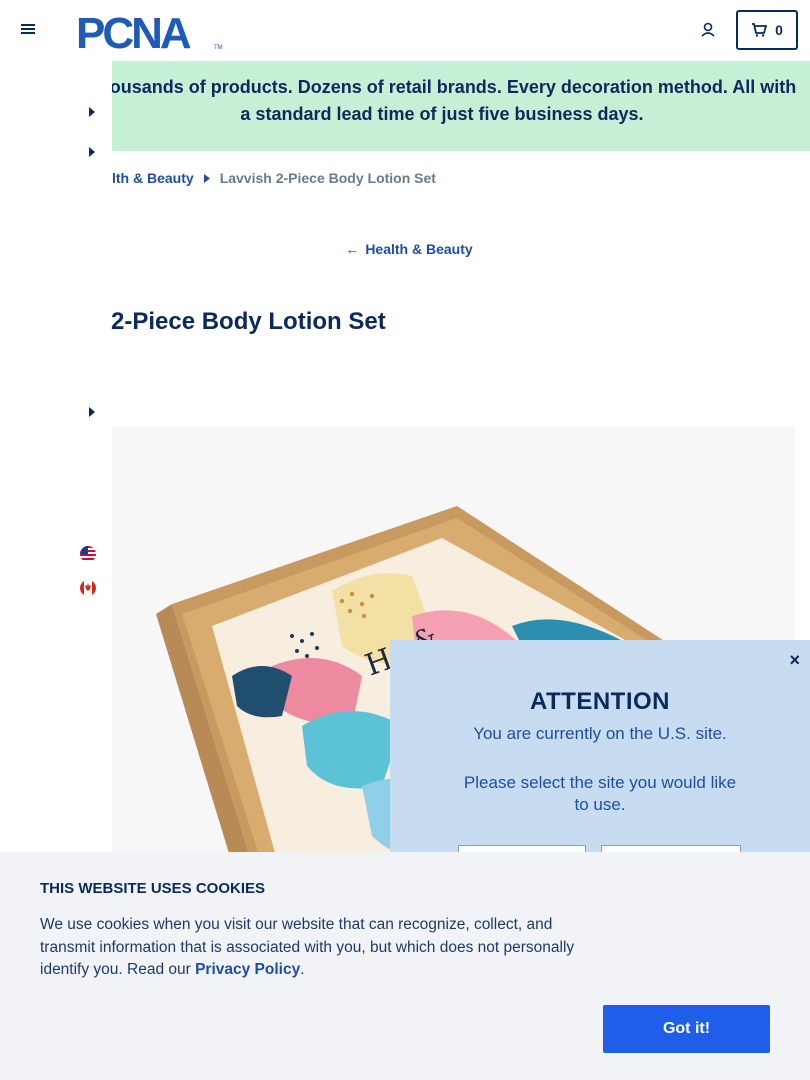  Describe the element at coordinates (419, 249) in the screenshot. I see `back-link-label: Health & Beauty` at that location.